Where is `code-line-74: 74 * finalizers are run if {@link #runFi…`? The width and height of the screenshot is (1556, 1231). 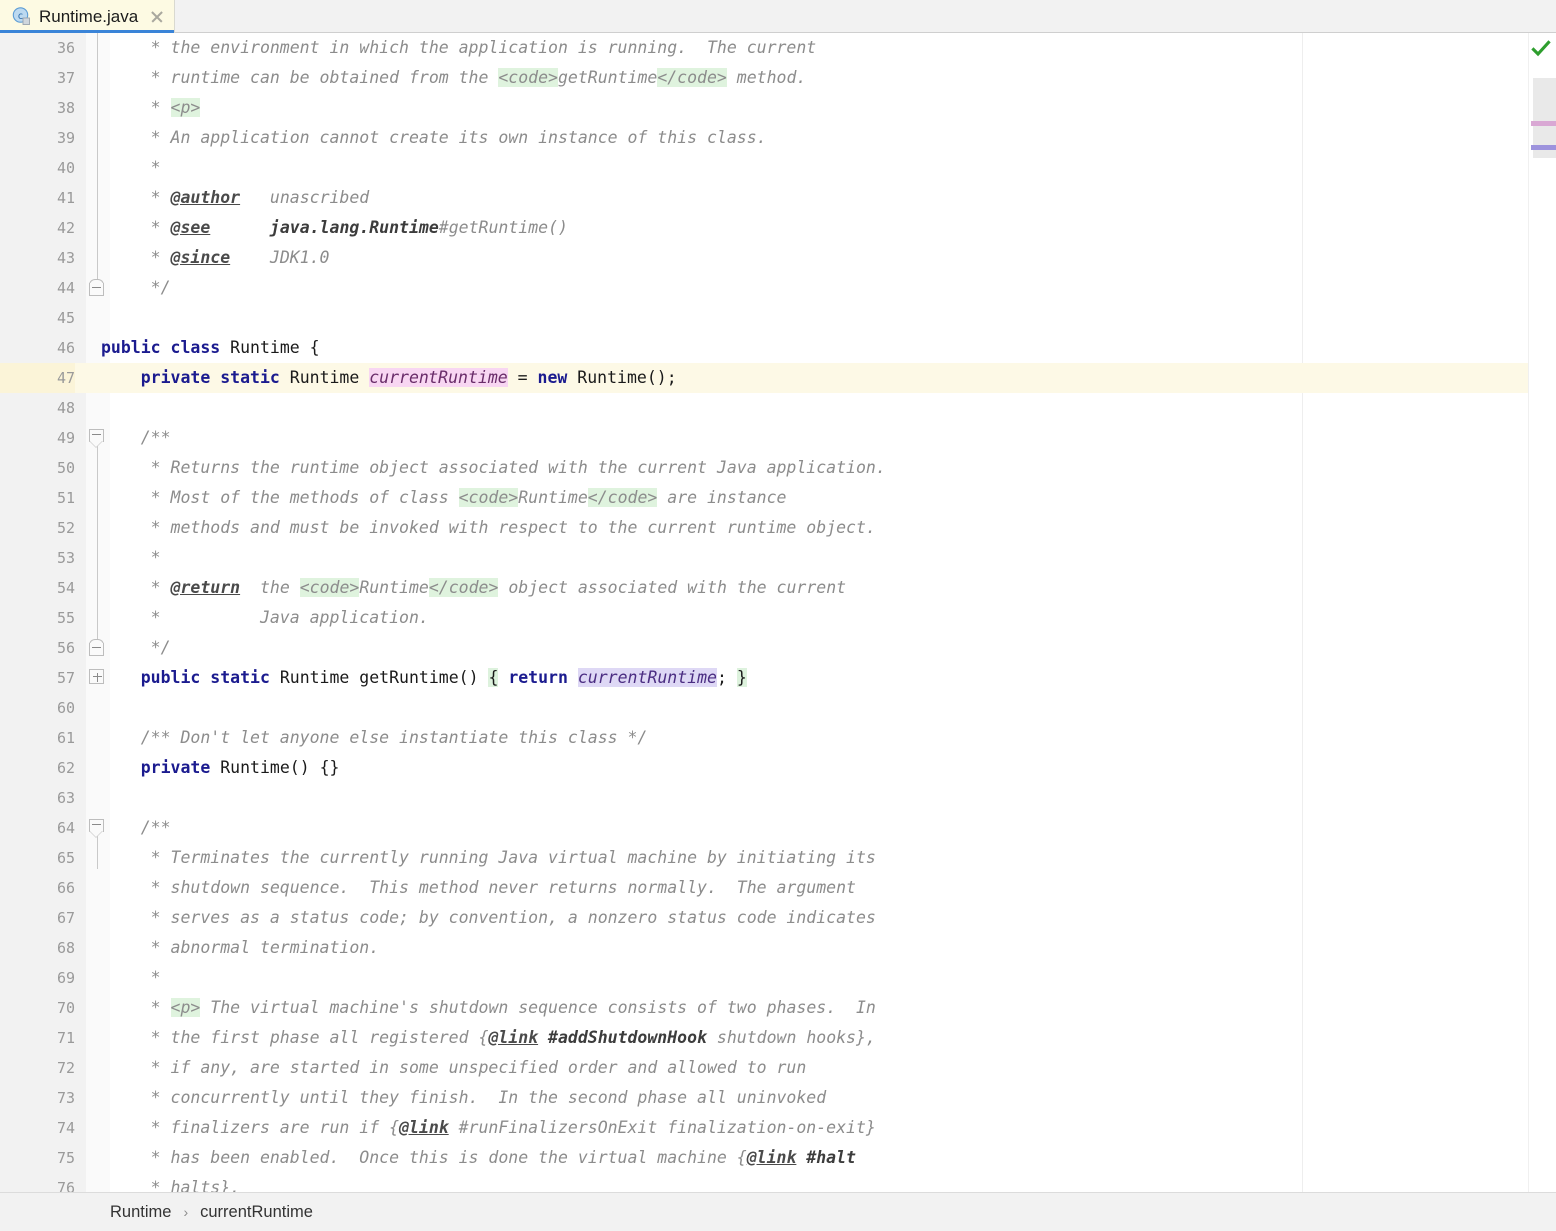 code-line-74: 74 * finalizers are run if {@link #runFi… is located at coordinates (778, 1128).